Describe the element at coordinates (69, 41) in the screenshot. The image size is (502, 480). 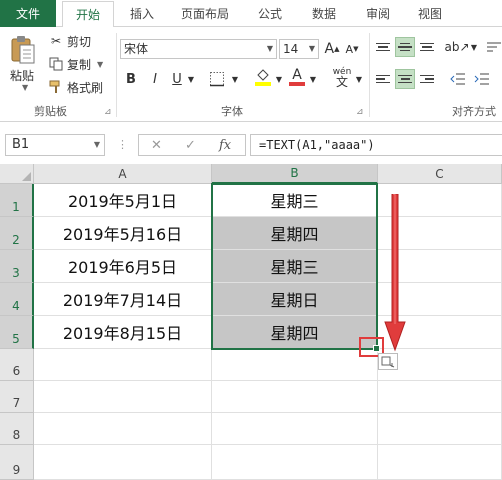
I see `cut-button: ✂ 剪切` at that location.